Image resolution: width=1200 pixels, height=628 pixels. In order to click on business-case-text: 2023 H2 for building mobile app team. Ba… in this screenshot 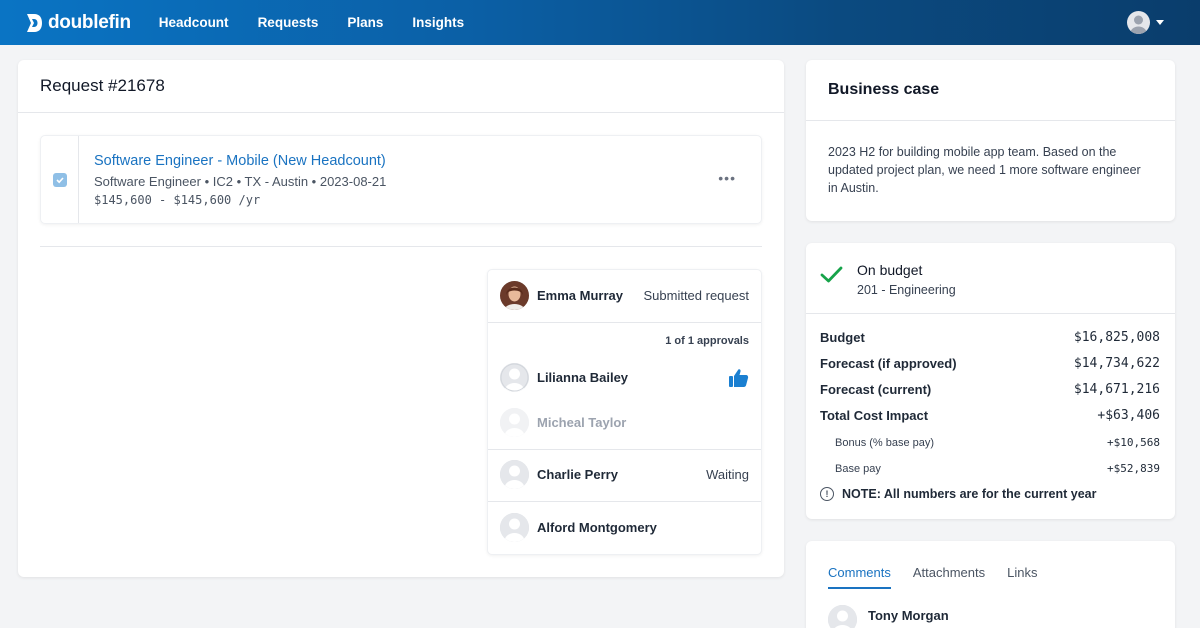, I will do `click(984, 170)`.